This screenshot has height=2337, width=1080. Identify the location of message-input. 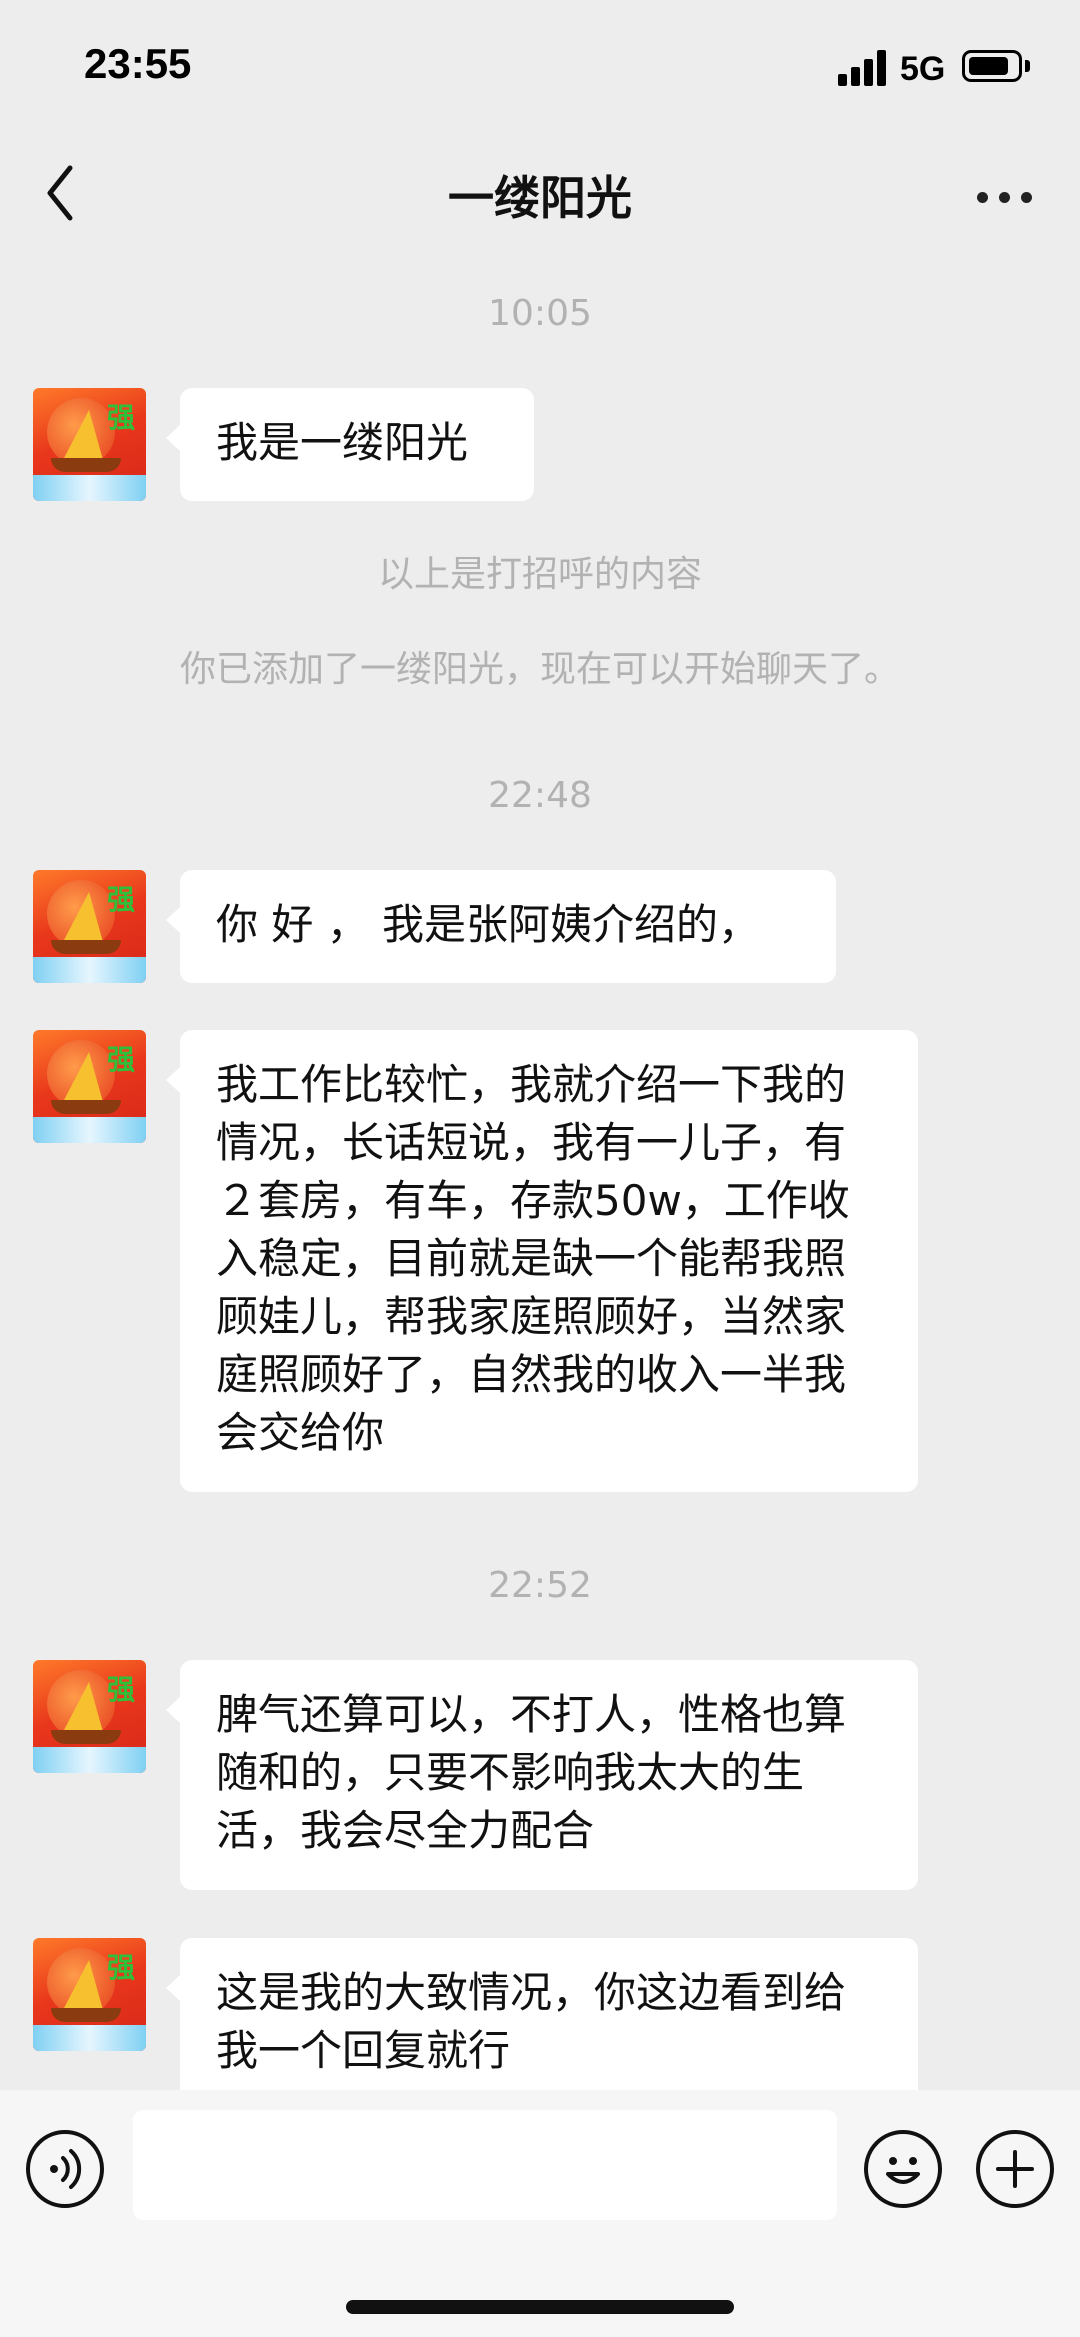
(485, 2165).